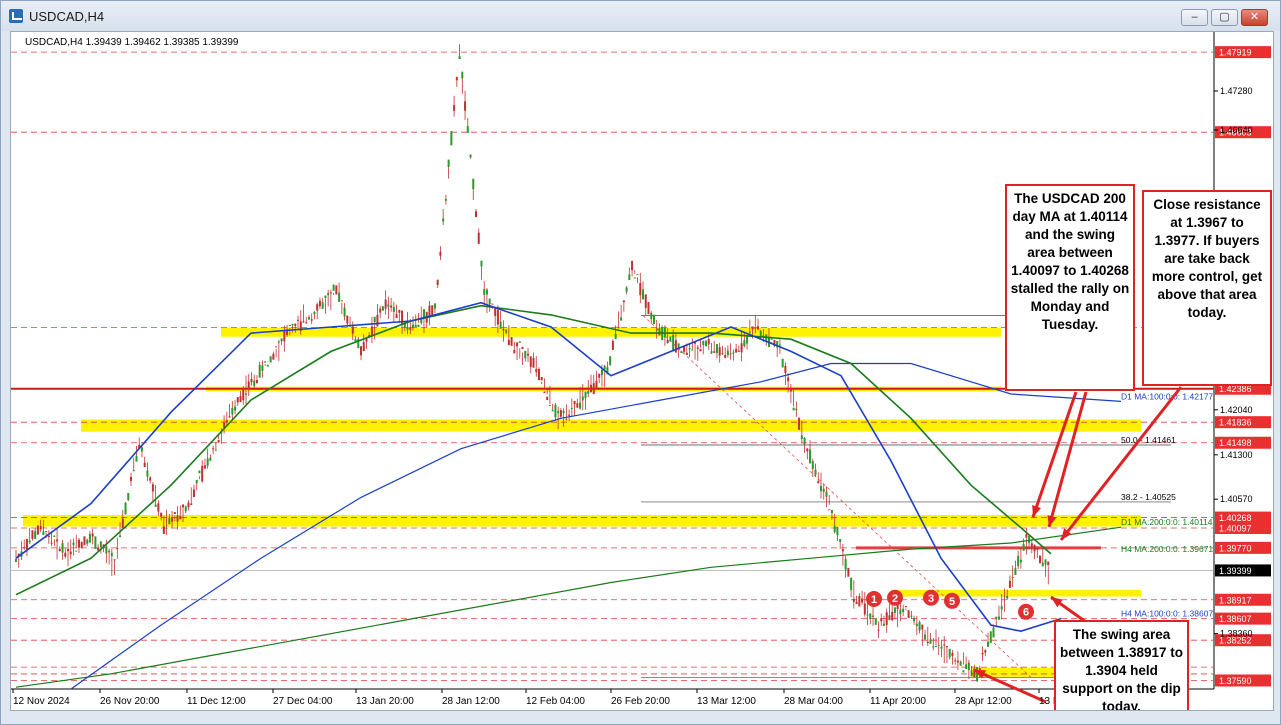 This screenshot has height=725, width=1281. What do you see at coordinates (898, 701) in the screenshot?
I see `x-tick-label: 11 Apr 20:00` at bounding box center [898, 701].